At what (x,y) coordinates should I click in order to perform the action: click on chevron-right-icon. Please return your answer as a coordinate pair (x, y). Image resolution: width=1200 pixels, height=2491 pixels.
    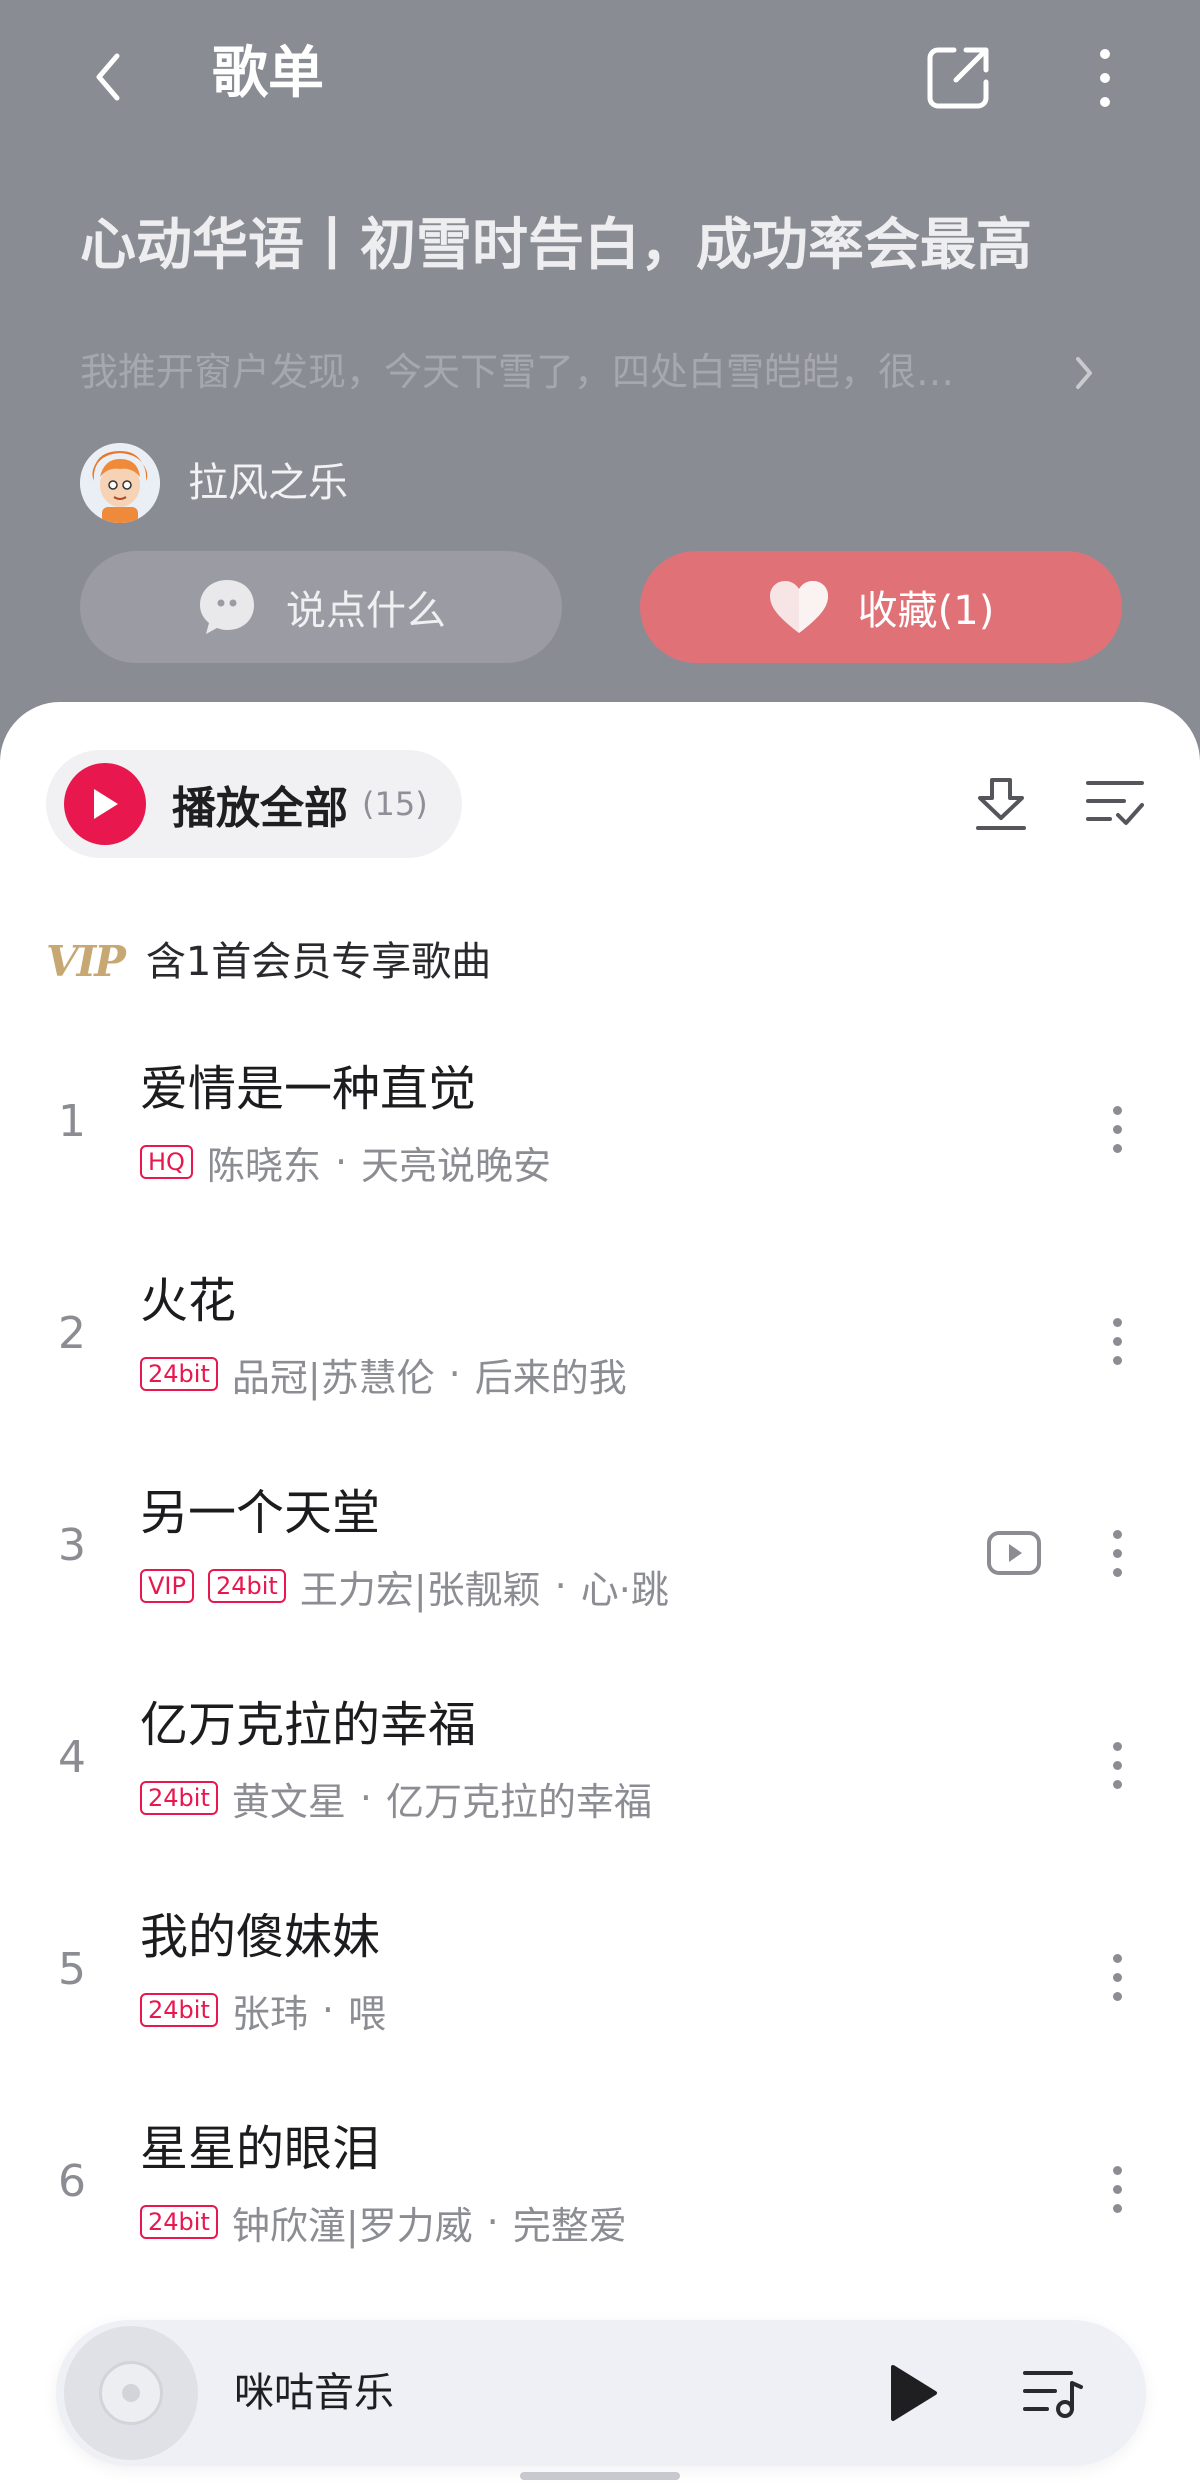
    Looking at the image, I should click on (1084, 373).